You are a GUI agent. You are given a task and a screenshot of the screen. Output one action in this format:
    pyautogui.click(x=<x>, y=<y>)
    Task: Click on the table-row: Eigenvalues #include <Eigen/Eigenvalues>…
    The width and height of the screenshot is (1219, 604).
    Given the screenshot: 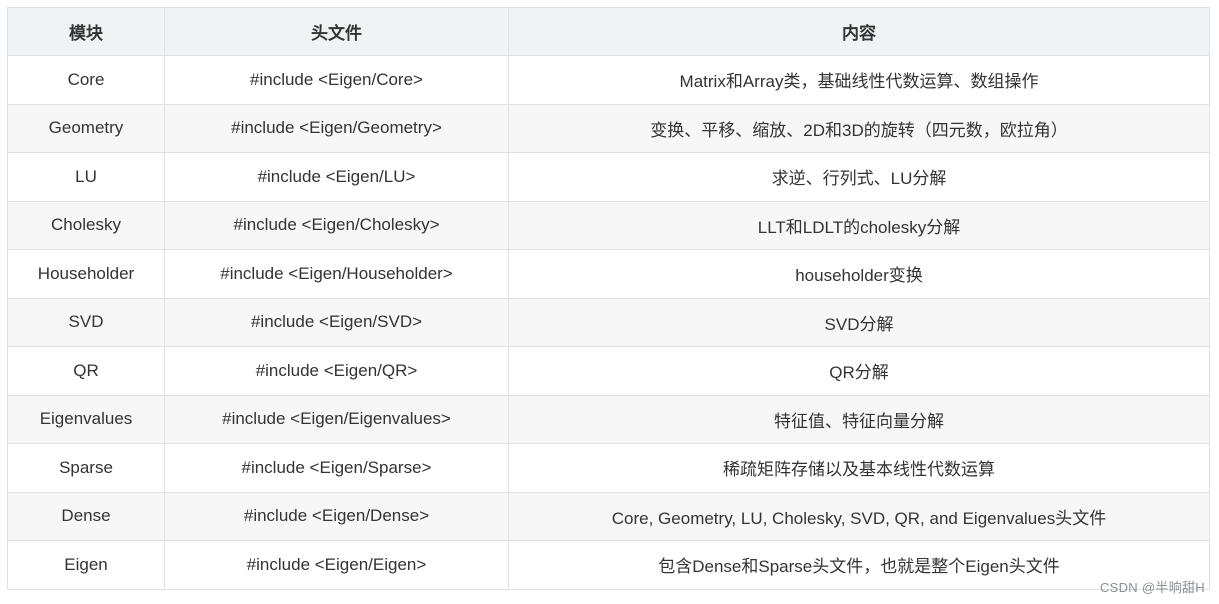 What is the action you would take?
    pyautogui.click(x=608, y=419)
    